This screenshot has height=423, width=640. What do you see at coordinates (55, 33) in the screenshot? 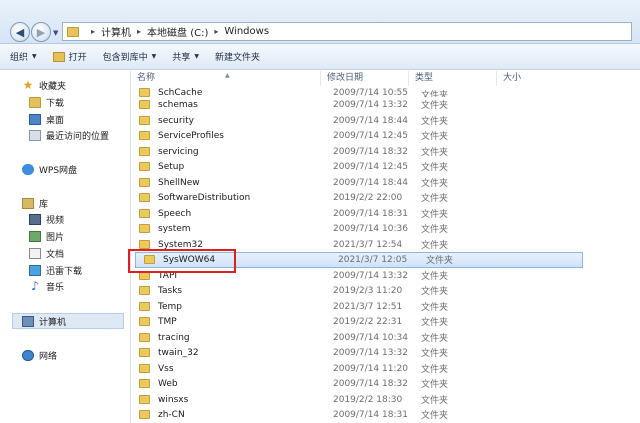
I see `recent-pages-dropdown-icon: ▼` at bounding box center [55, 33].